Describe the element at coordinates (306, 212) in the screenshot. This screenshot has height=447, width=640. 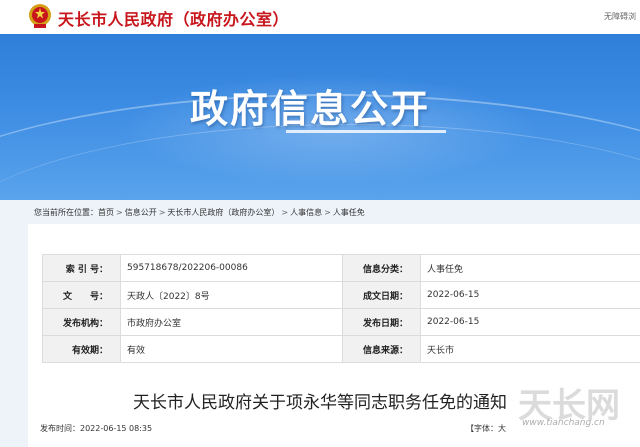
I see `breadcrumb-personnel-info: 人事信息` at that location.